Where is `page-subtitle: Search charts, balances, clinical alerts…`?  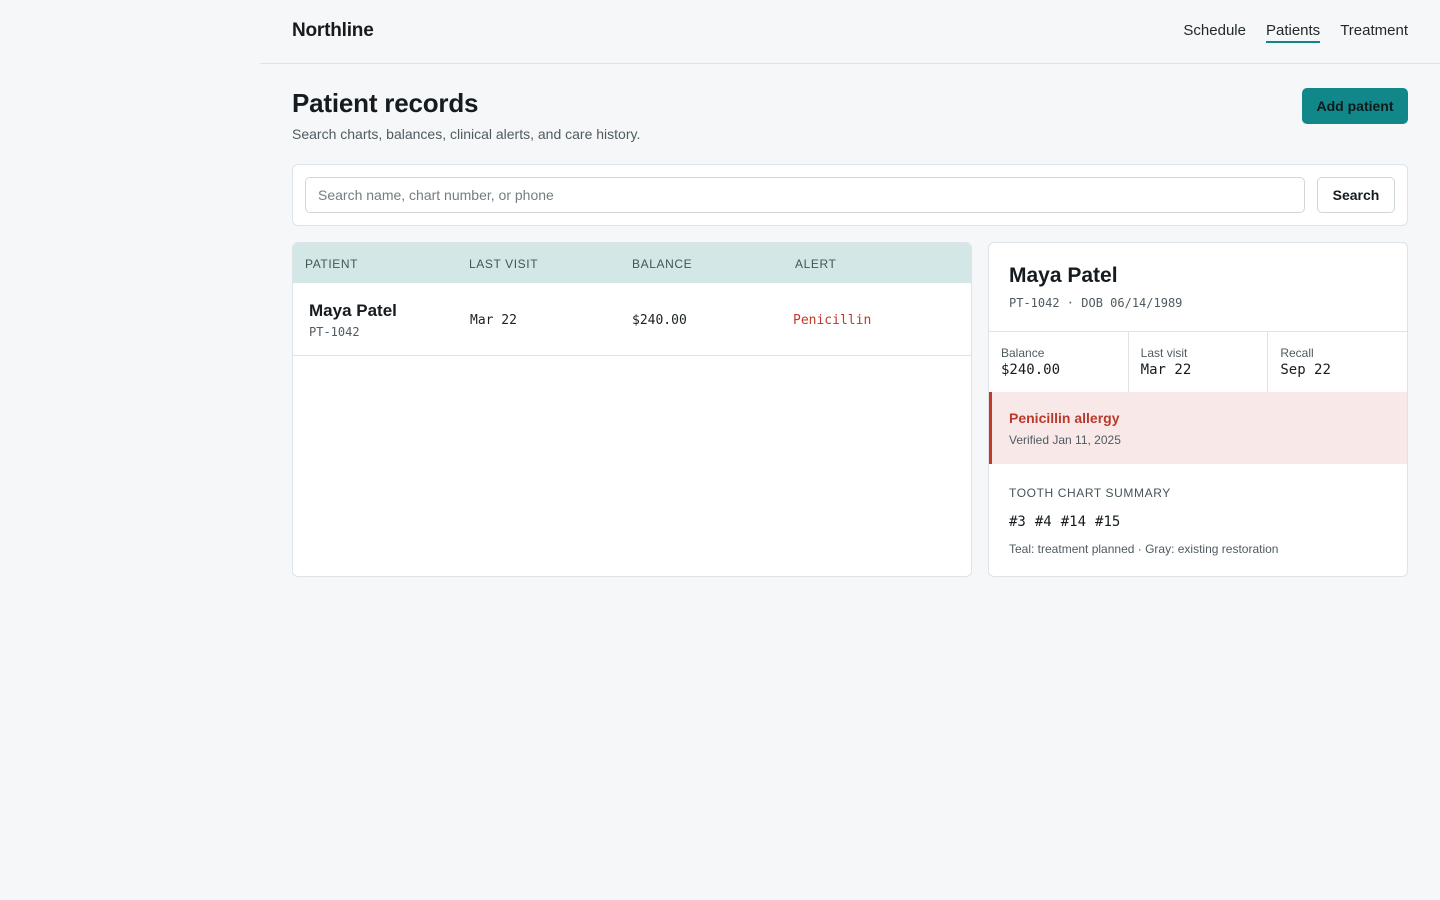
page-subtitle: Search charts, balances, clinical alerts… is located at coordinates (466, 134).